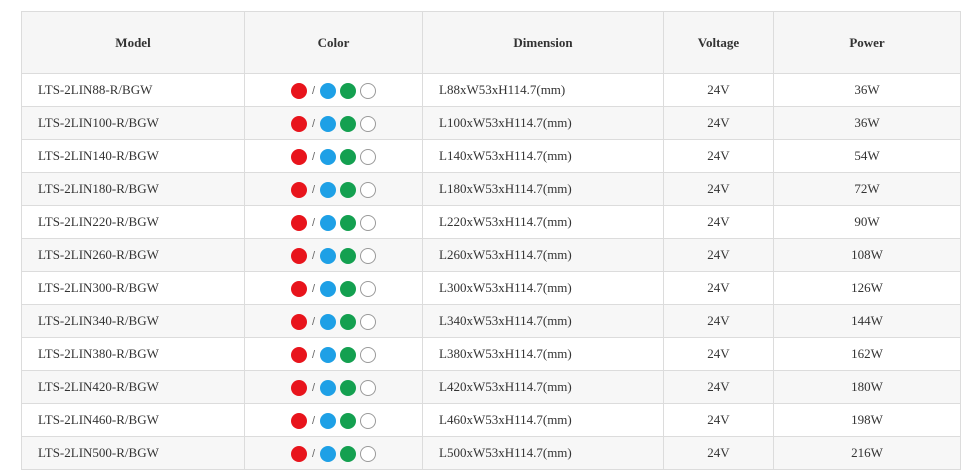 The width and height of the screenshot is (980, 472). I want to click on power-cell: 126W, so click(867, 288).